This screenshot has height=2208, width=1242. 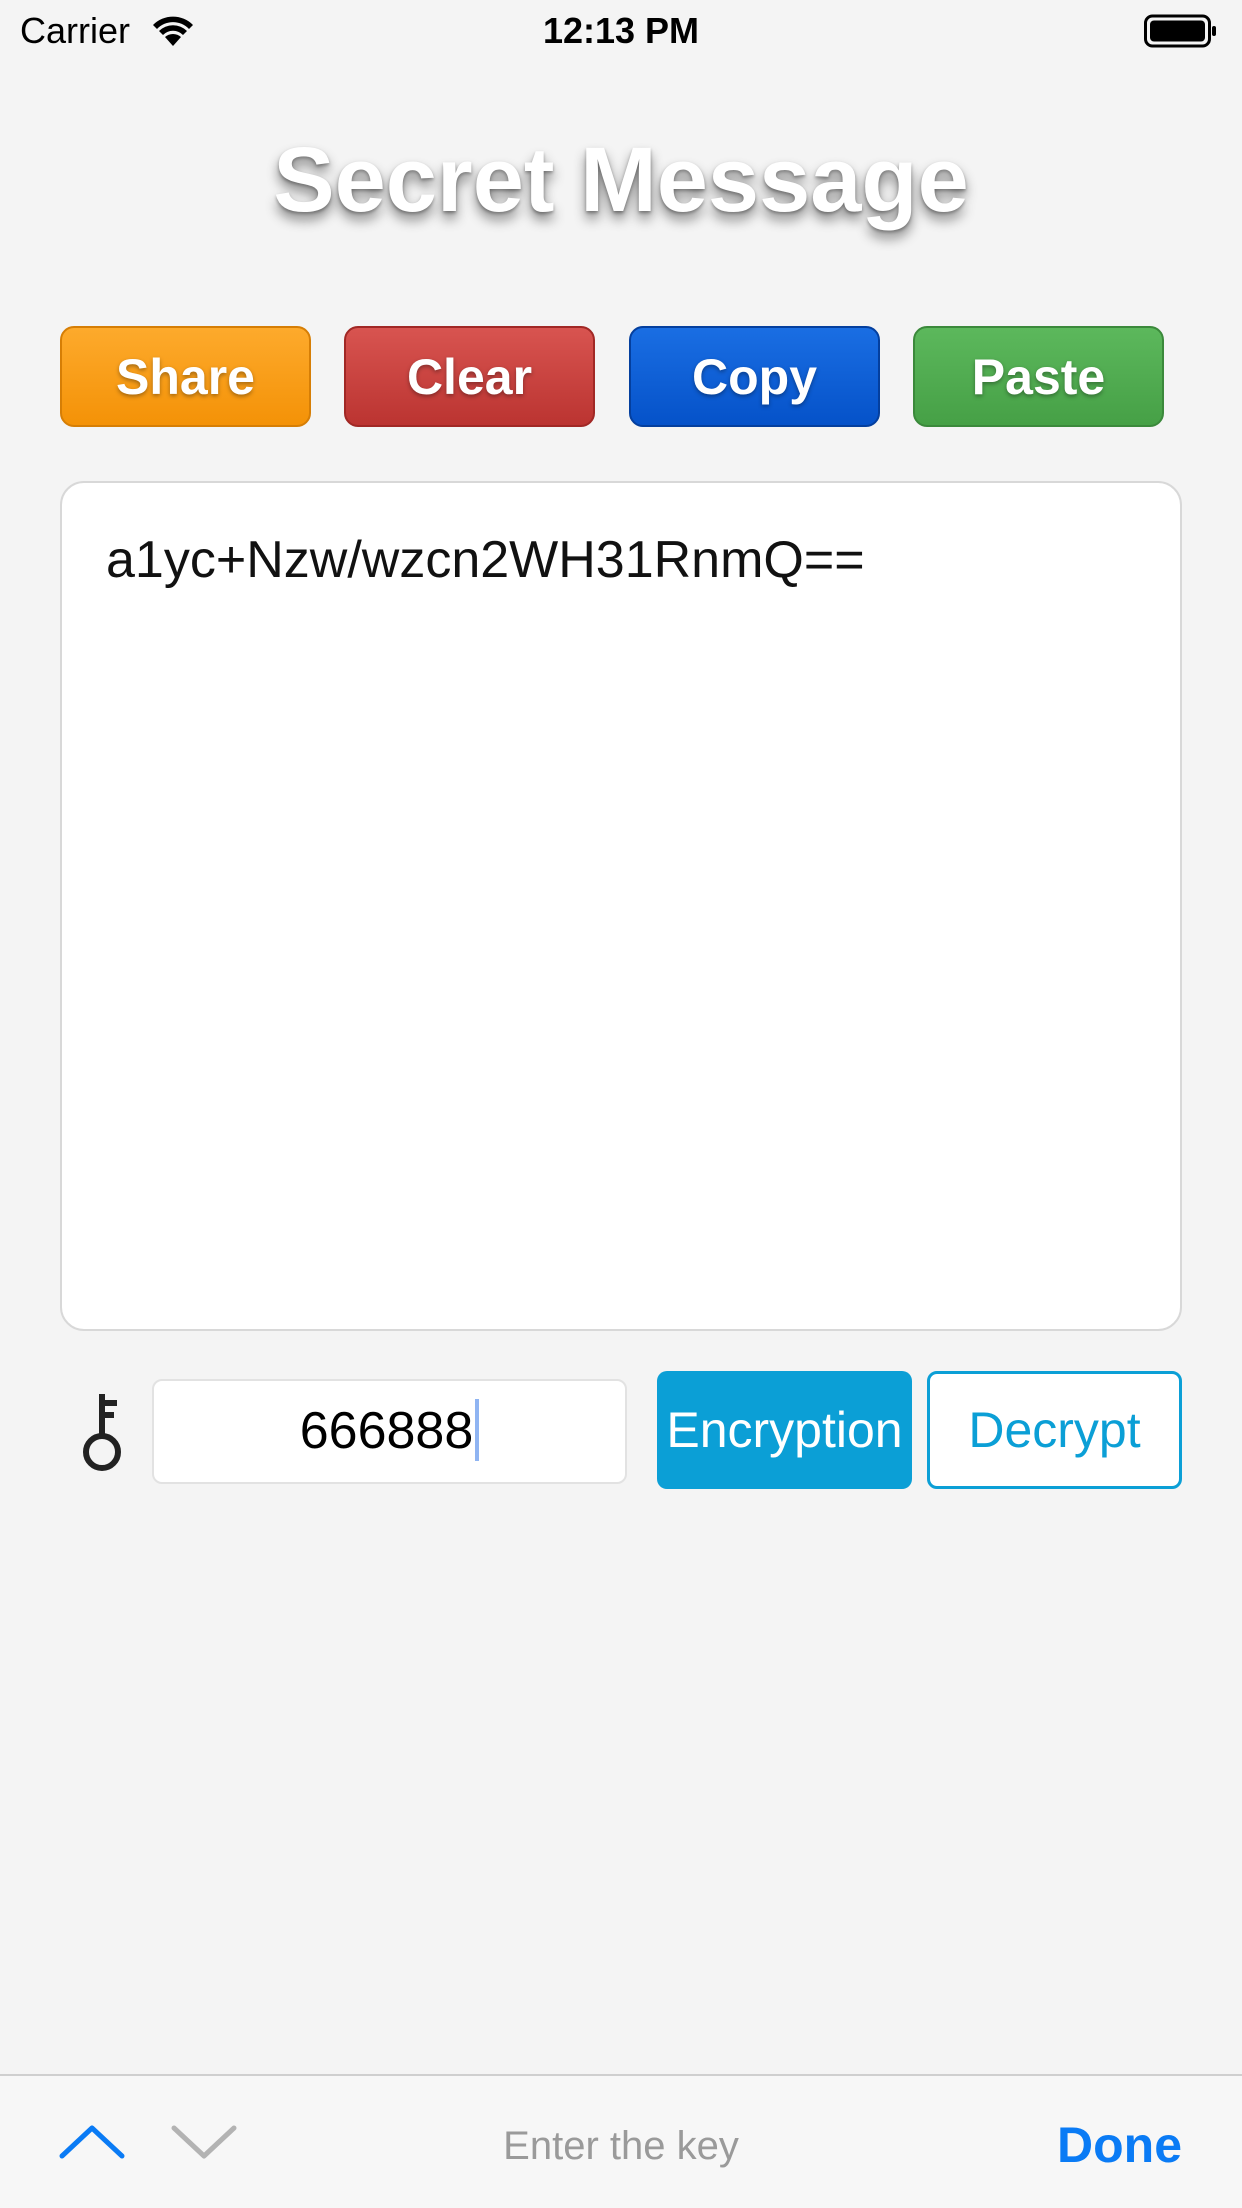 I want to click on done-button: Done, so click(x=1119, y=2145).